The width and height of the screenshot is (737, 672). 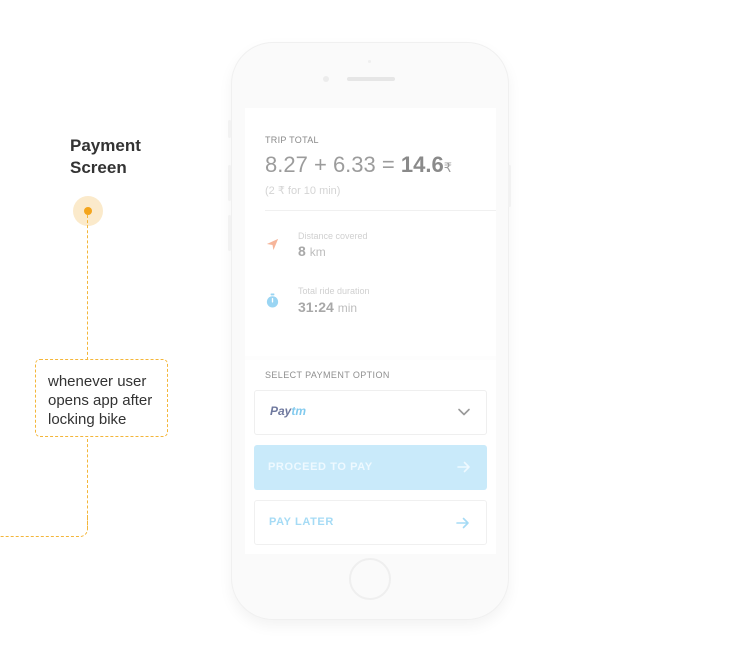 I want to click on divider, so click(x=380, y=210).